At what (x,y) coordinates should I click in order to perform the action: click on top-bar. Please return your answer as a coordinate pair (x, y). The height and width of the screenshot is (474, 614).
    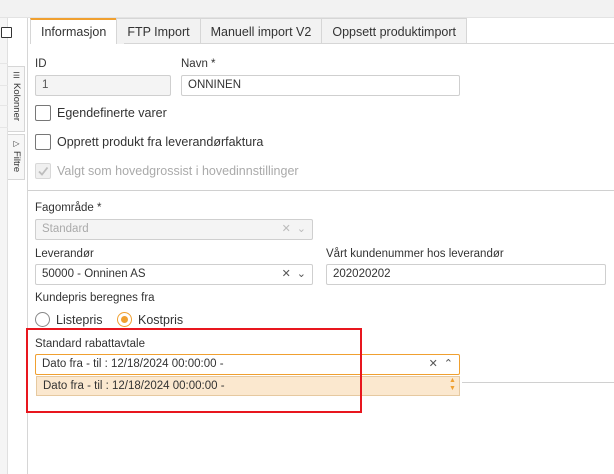
    Looking at the image, I should click on (307, 9).